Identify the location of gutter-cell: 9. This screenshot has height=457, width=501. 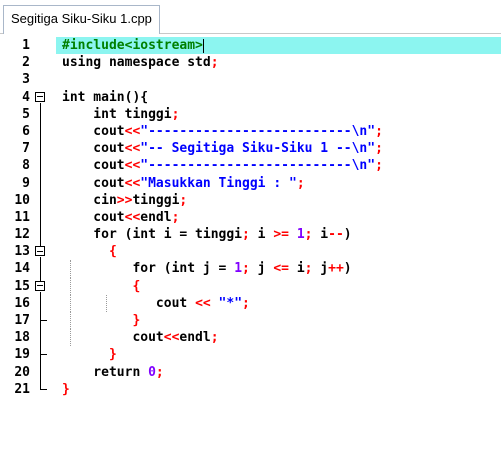
(28, 183).